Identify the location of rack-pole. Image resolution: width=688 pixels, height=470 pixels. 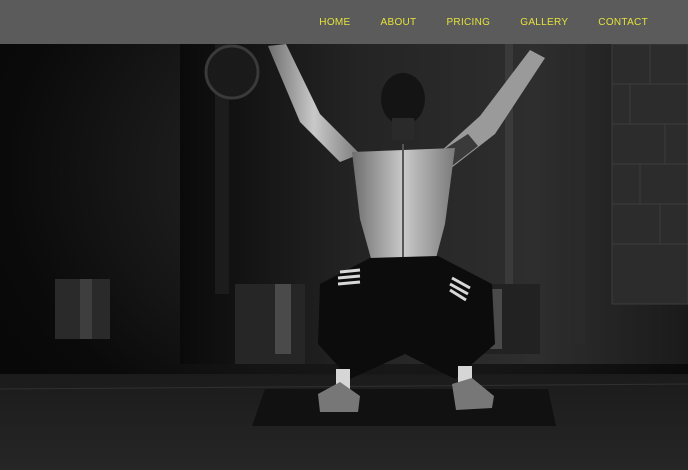
(580, 194).